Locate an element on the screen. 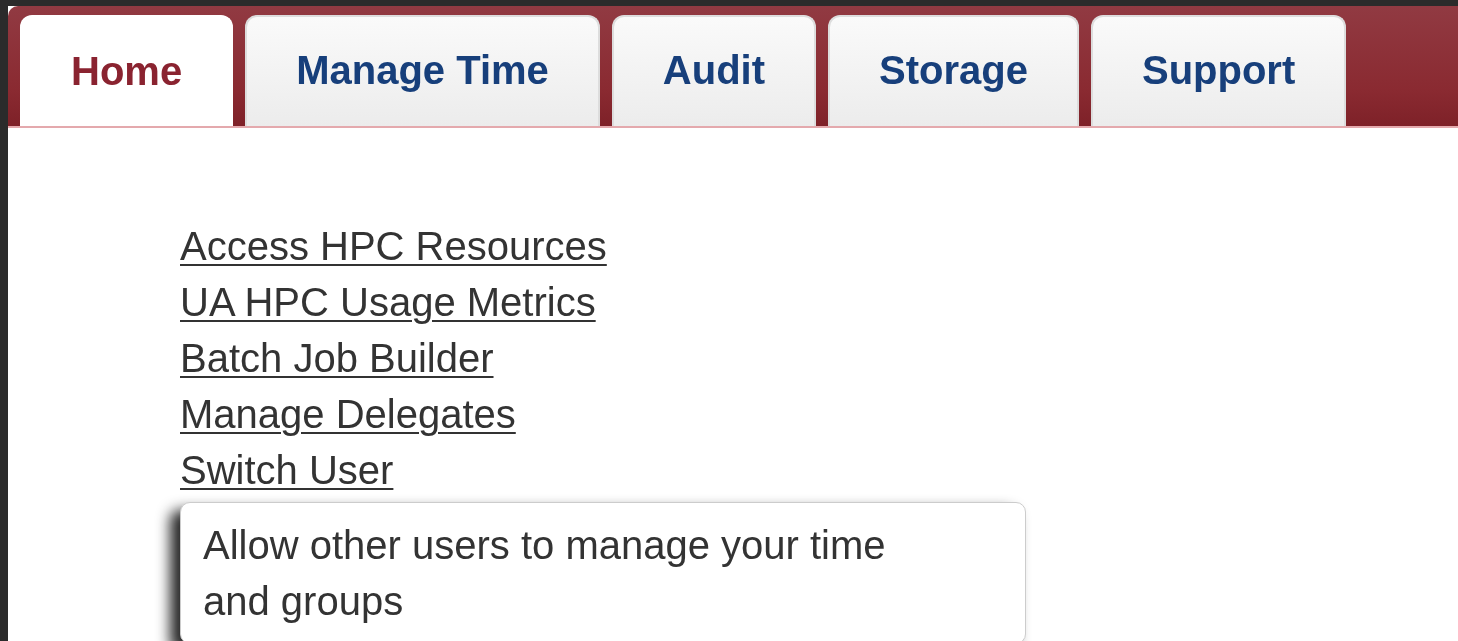  tab: Home is located at coordinates (127, 70).